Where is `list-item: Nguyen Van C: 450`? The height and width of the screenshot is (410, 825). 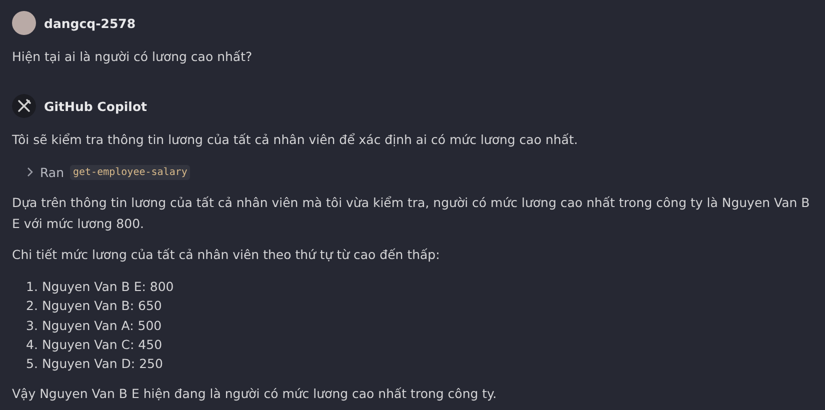
list-item: Nguyen Van C: 450 is located at coordinates (102, 345).